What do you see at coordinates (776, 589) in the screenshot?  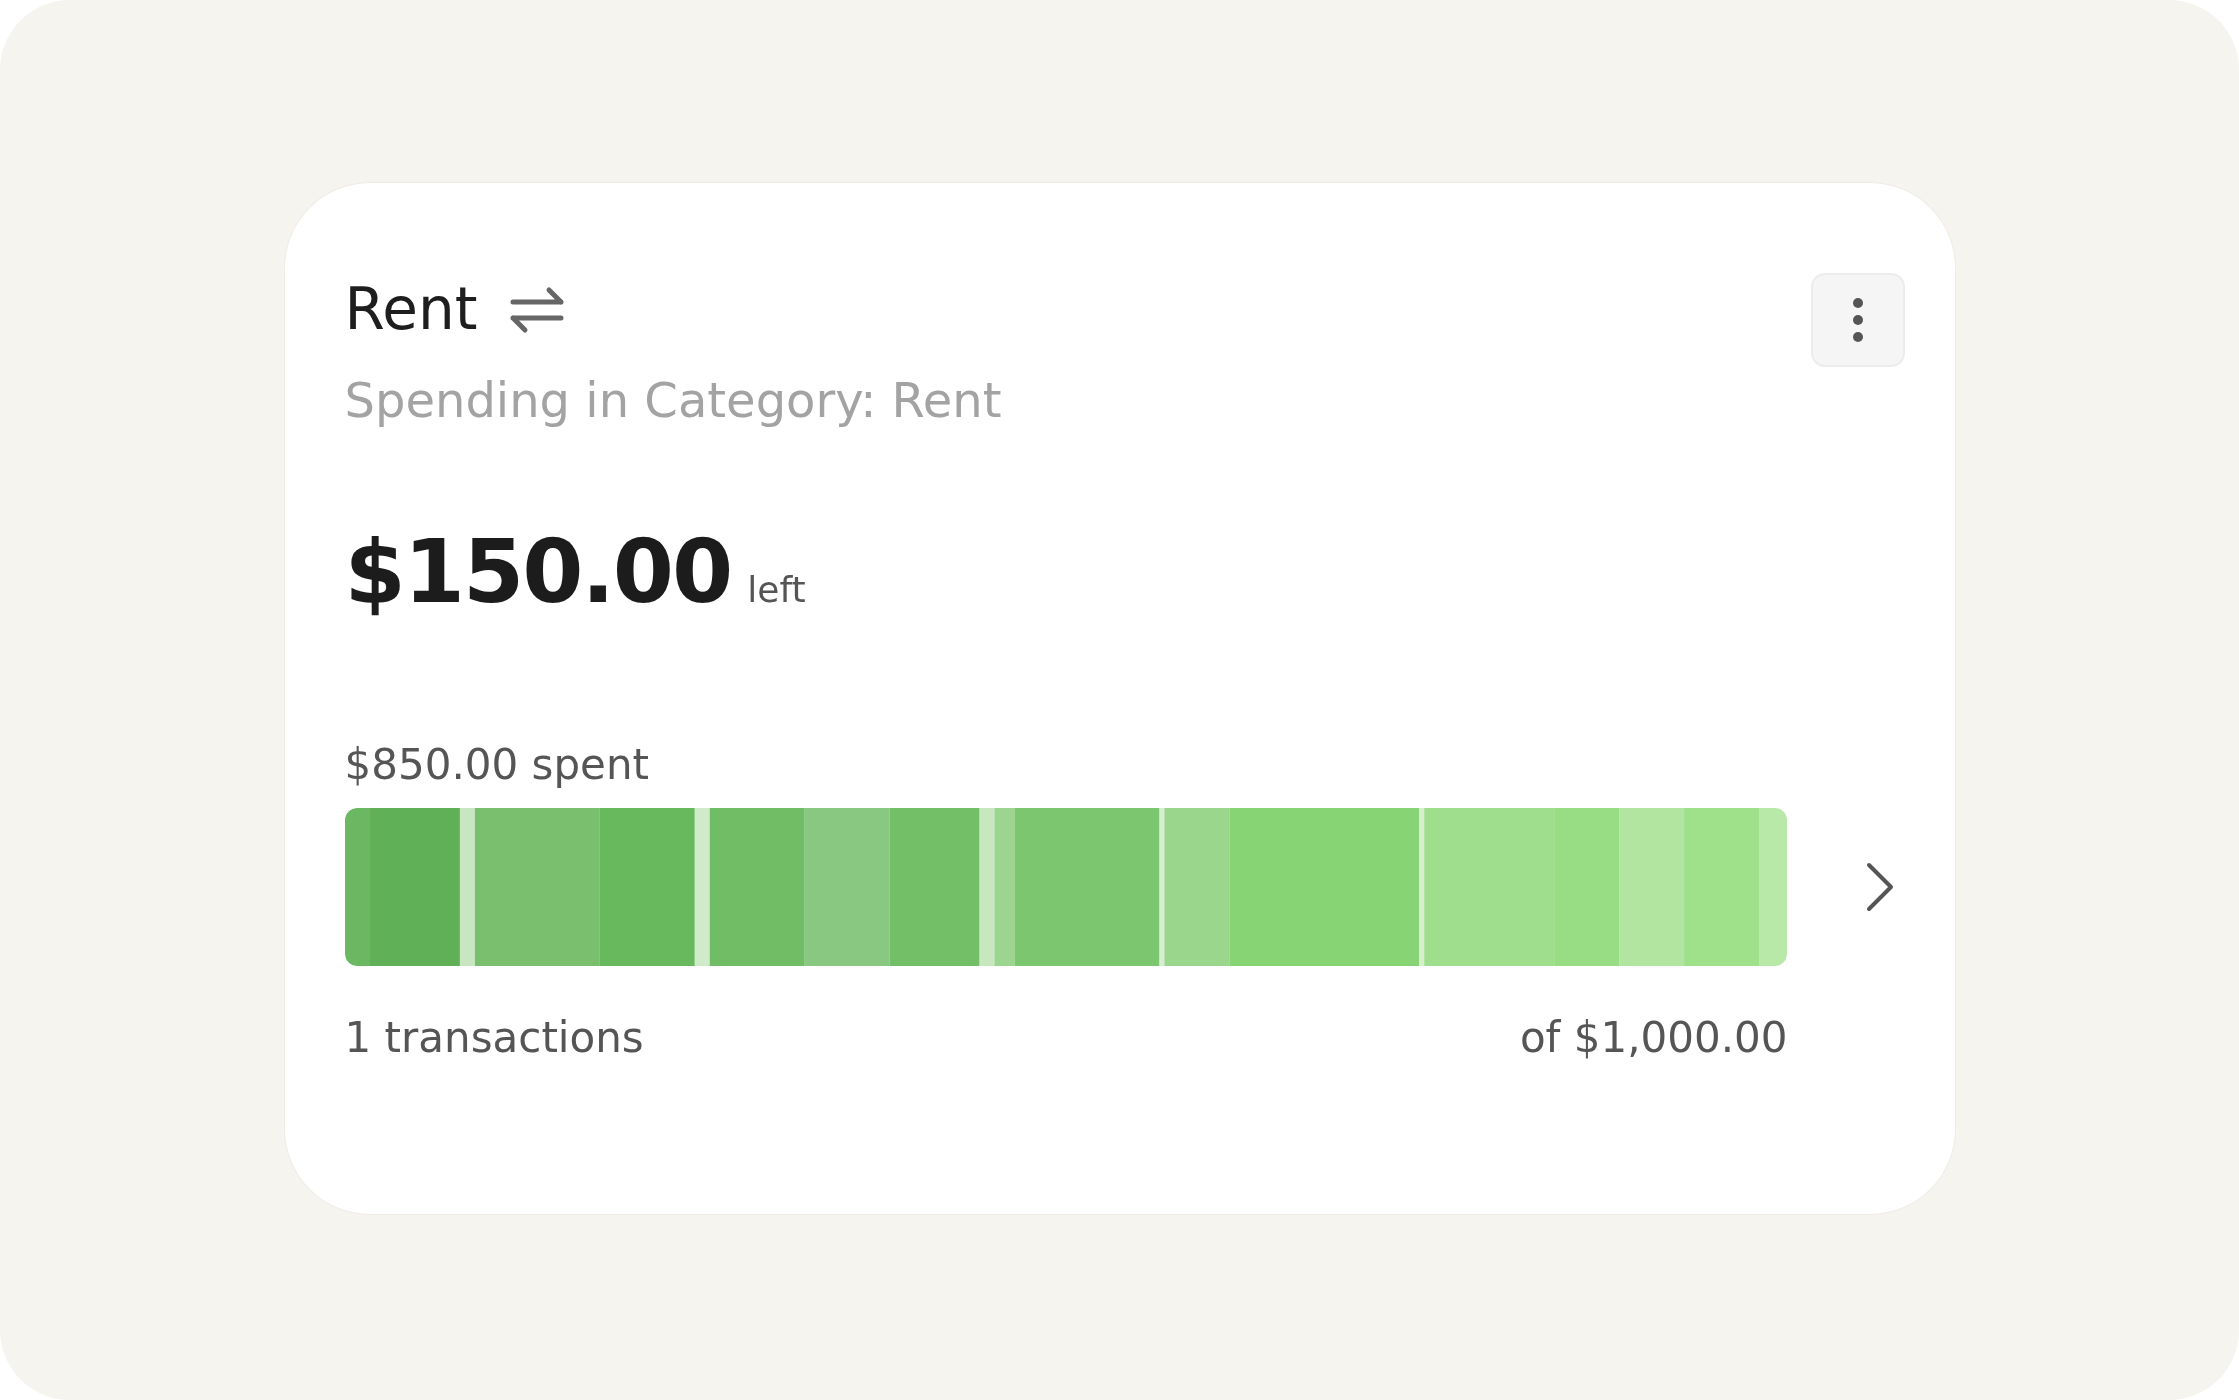 I see `amount-label: left` at bounding box center [776, 589].